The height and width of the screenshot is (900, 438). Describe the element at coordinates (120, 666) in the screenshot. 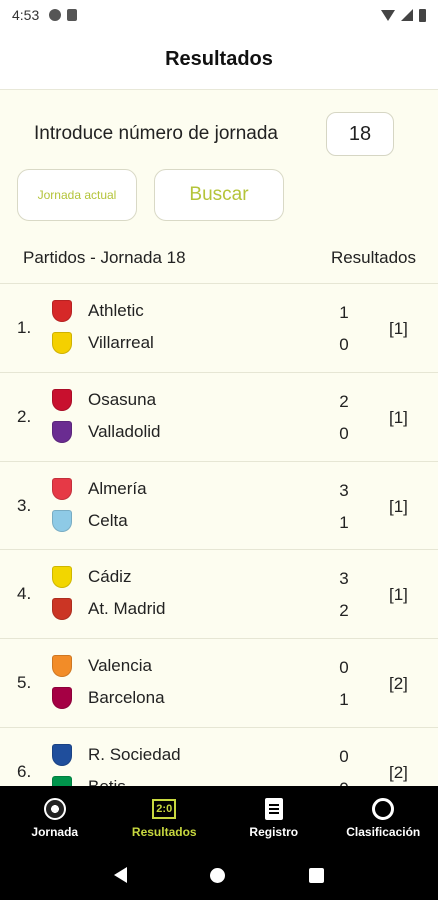

I see `home-team: Valencia` at that location.